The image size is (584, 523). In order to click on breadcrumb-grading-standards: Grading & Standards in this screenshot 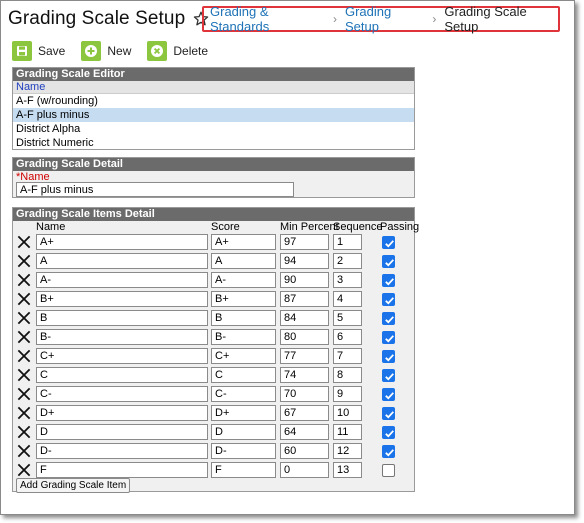, I will do `click(267, 19)`.